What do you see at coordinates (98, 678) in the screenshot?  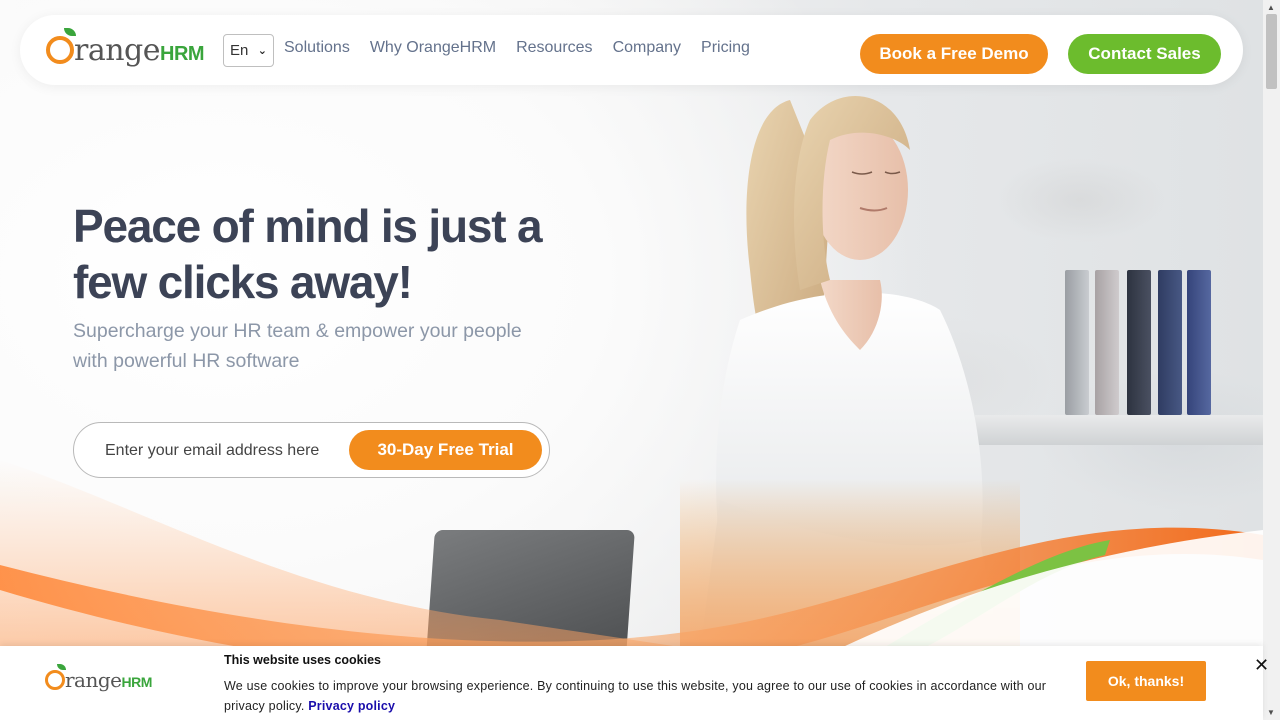 I see `cookie-orangehrm-logo: rangeHRM` at bounding box center [98, 678].